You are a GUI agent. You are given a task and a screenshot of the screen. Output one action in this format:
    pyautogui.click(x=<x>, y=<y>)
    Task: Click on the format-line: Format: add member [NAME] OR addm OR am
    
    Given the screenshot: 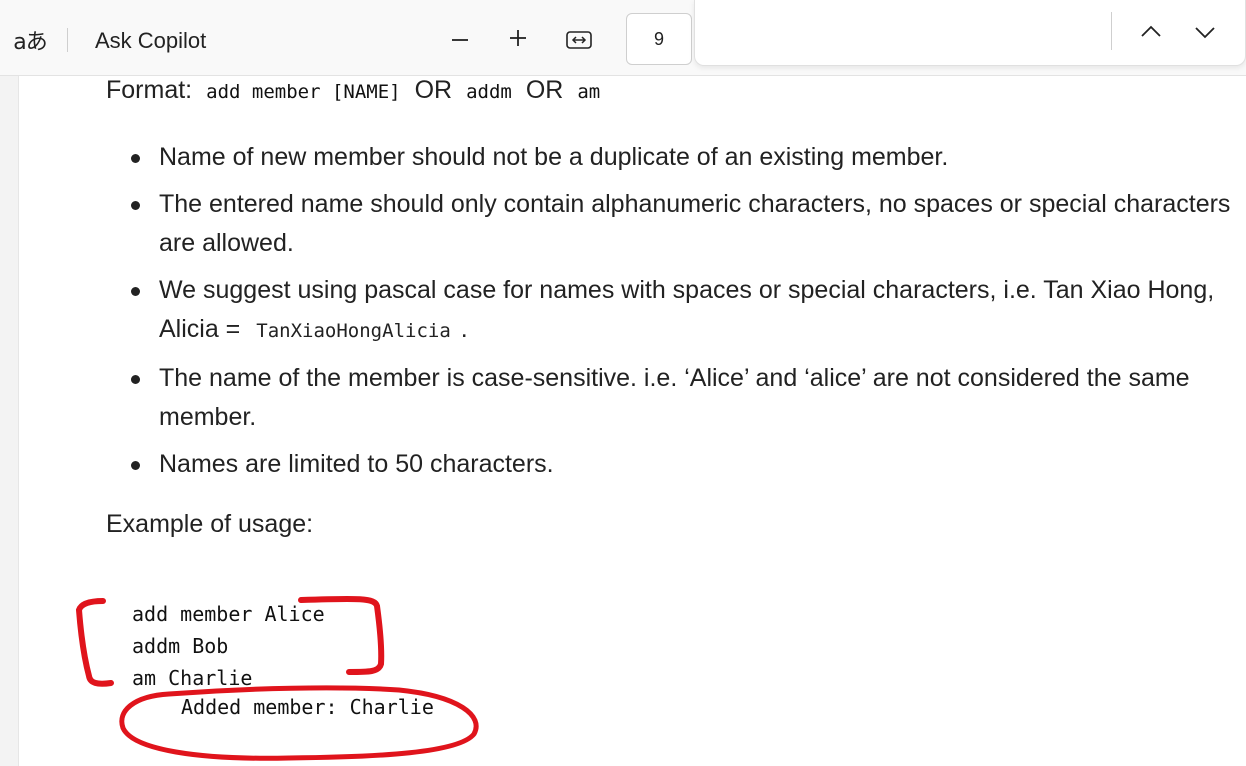 What is the action you would take?
    pyautogui.click(x=353, y=92)
    